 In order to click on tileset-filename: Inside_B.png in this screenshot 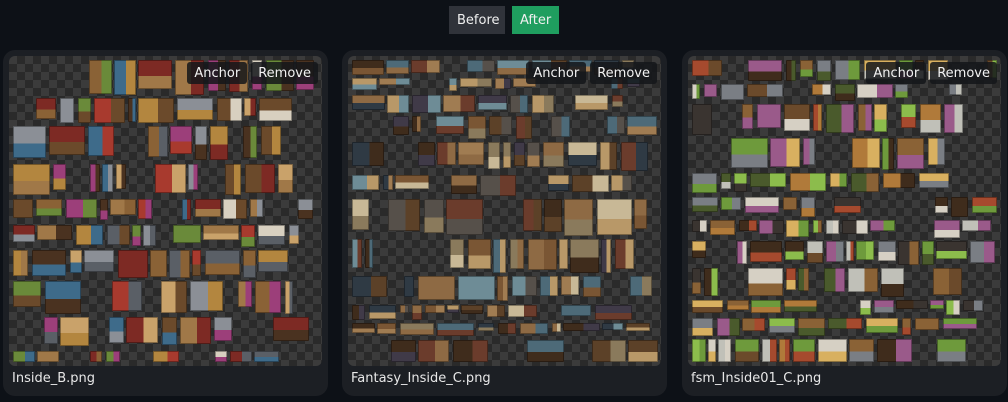, I will do `click(54, 378)`.